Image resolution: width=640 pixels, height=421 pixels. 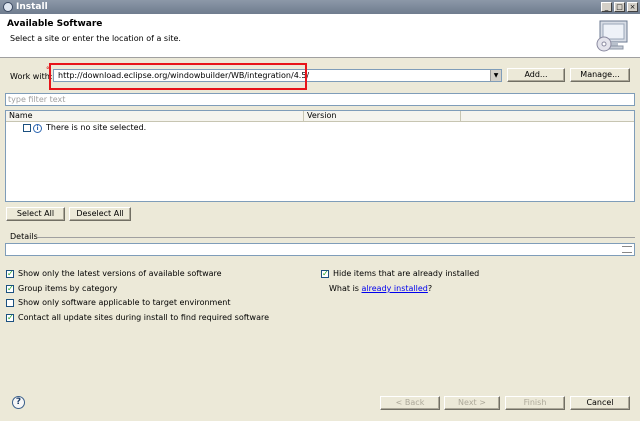 I want to click on filter-placeholder: type filter text, so click(x=37, y=99).